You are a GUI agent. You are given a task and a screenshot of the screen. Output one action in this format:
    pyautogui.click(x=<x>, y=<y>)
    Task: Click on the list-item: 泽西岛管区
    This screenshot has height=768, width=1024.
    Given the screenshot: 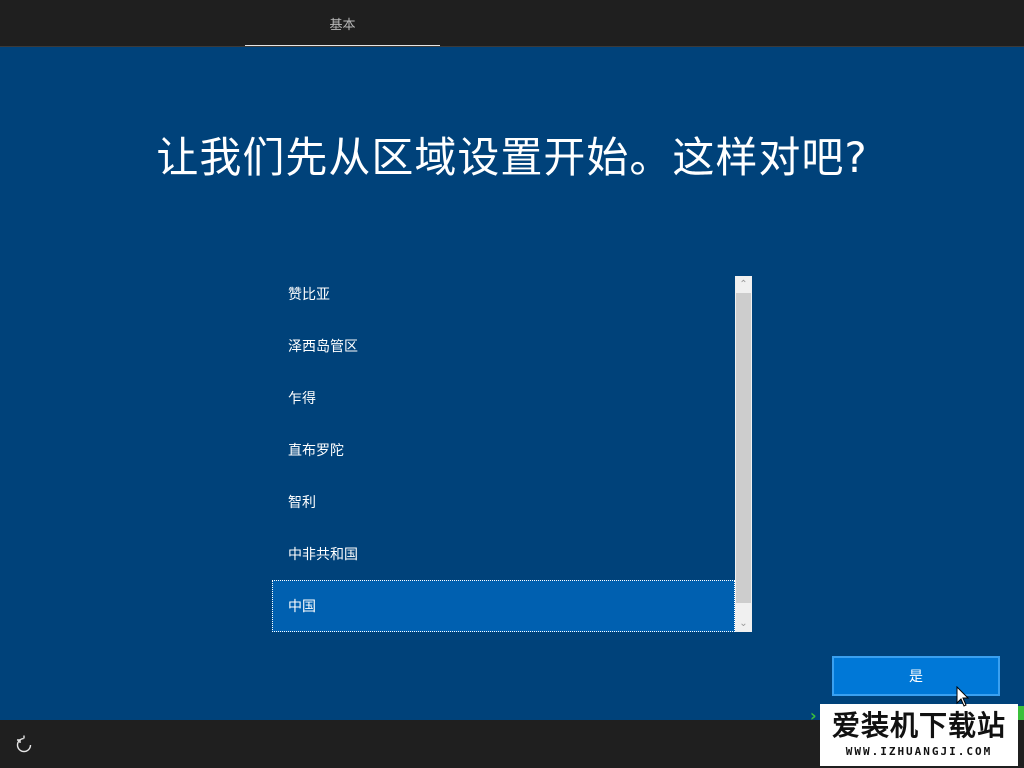 What is the action you would take?
    pyautogui.click(x=503, y=346)
    